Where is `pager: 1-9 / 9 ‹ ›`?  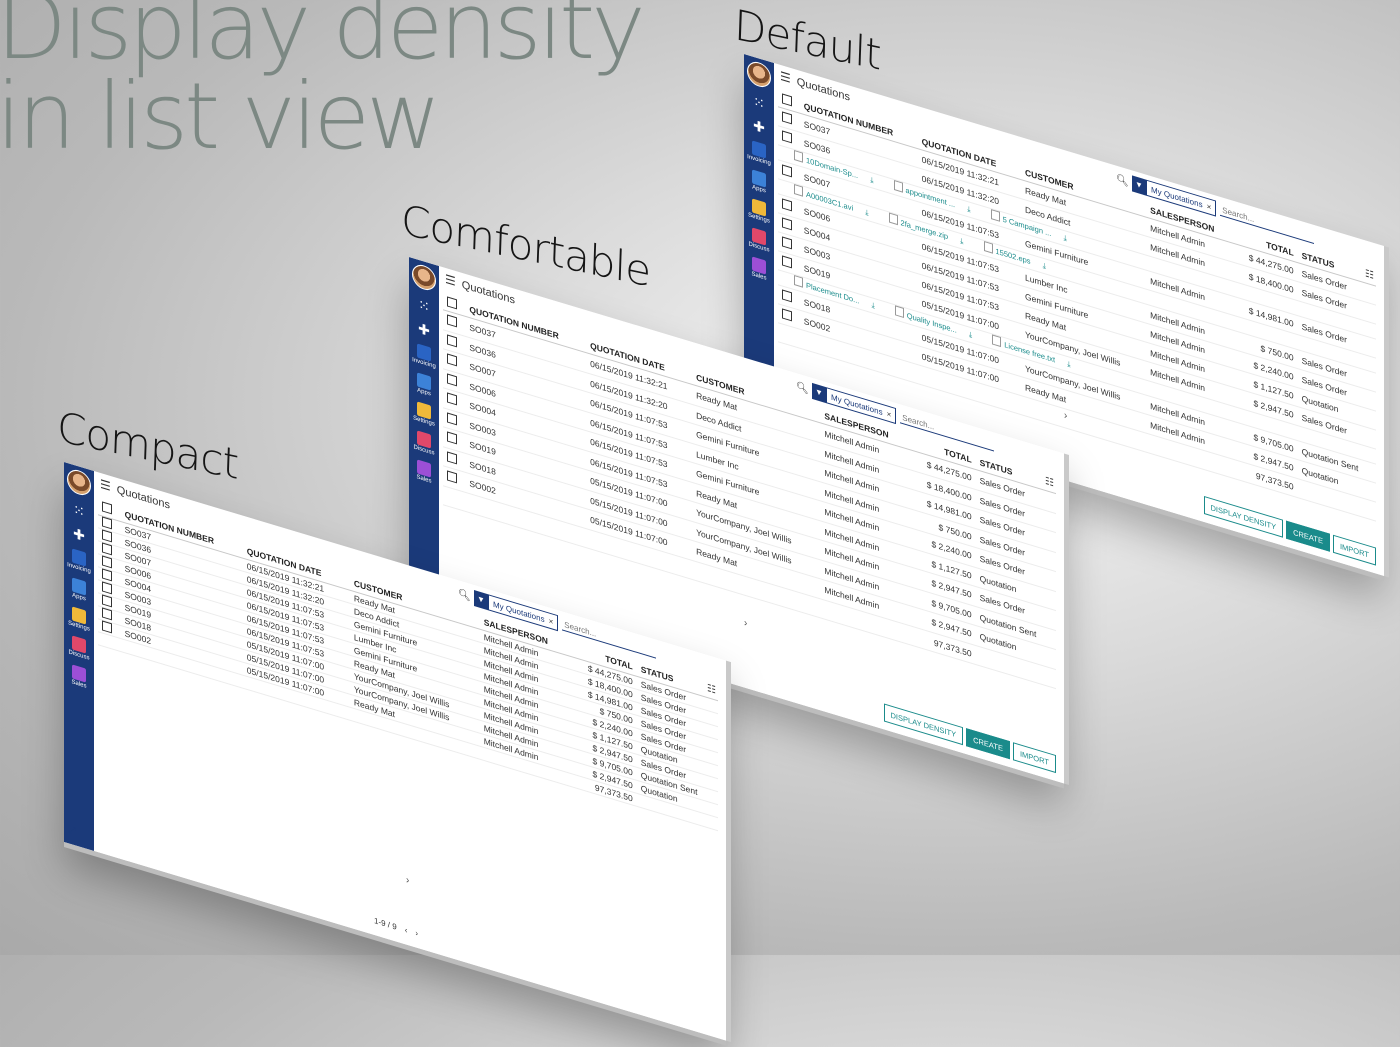 pager: 1-9 / 9 ‹ › is located at coordinates (400, 928).